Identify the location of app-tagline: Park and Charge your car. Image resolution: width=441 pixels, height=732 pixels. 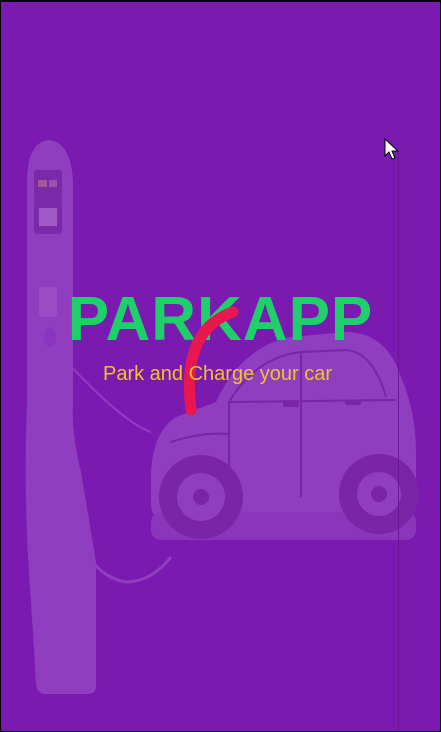
(217, 374).